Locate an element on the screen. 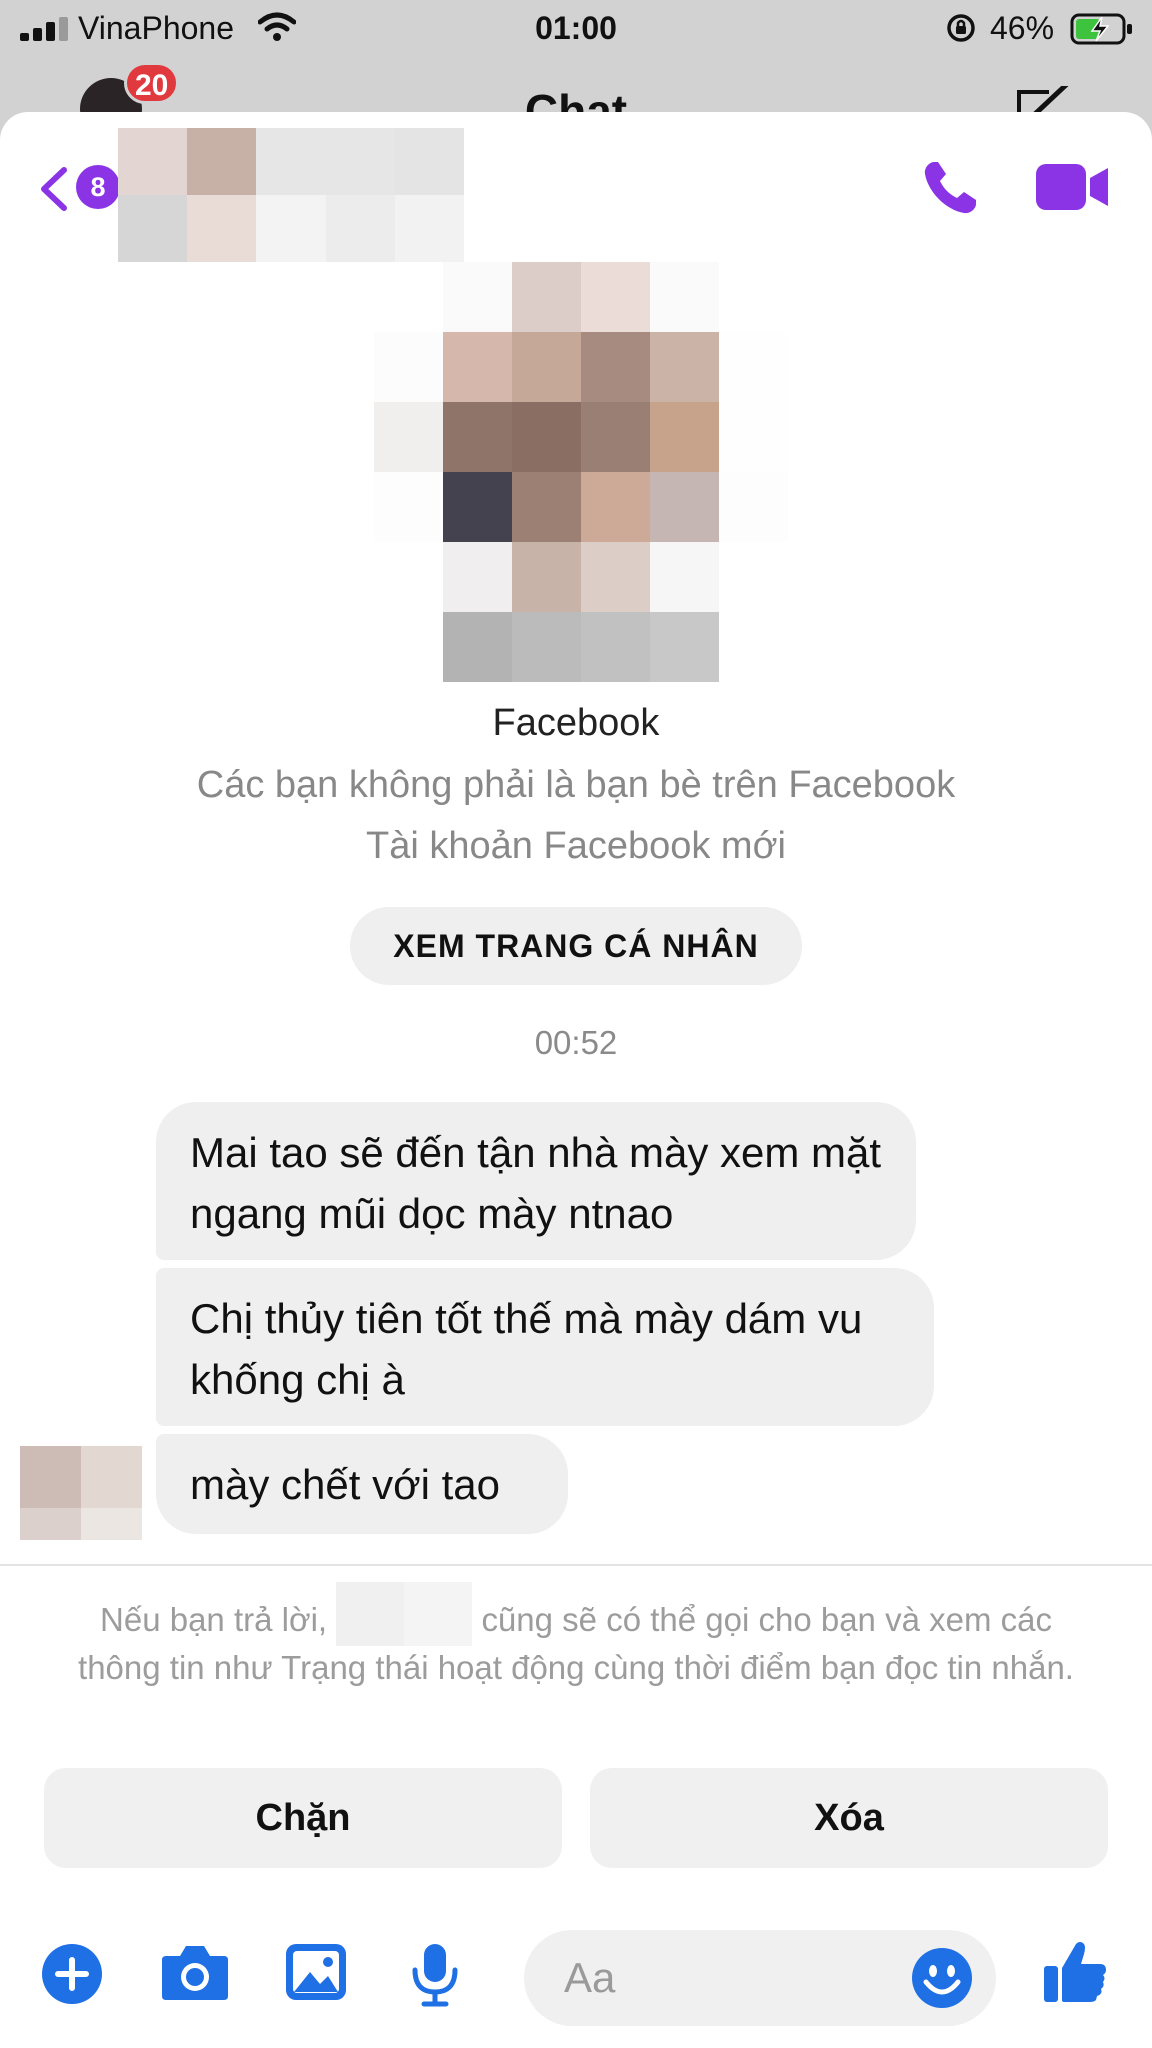  message-timestamp: 00:52 is located at coordinates (576, 1042).